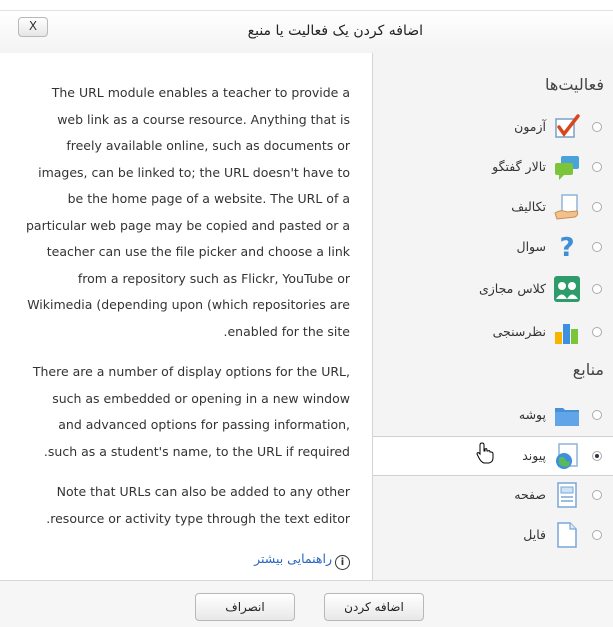 This screenshot has width=613, height=627. What do you see at coordinates (493, 496) in the screenshot?
I see `option-page: صفحه` at bounding box center [493, 496].